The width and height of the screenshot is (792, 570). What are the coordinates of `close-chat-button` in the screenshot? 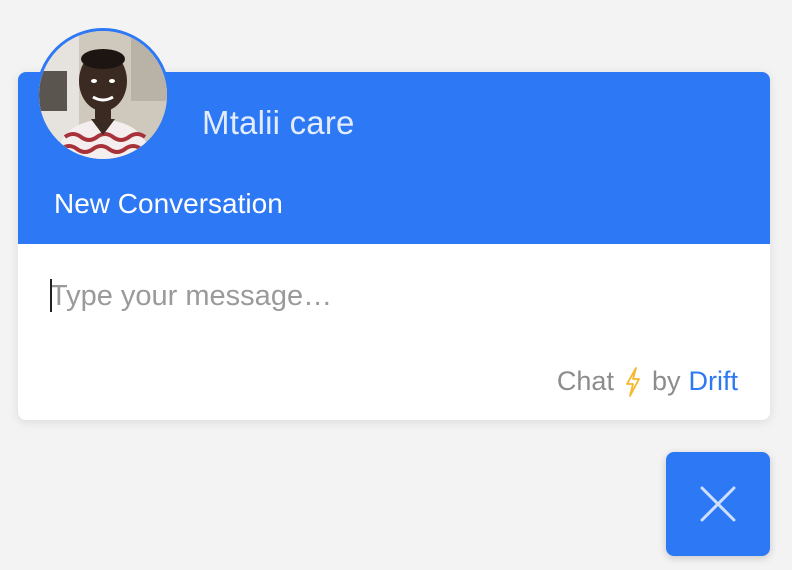 It's located at (718, 504).